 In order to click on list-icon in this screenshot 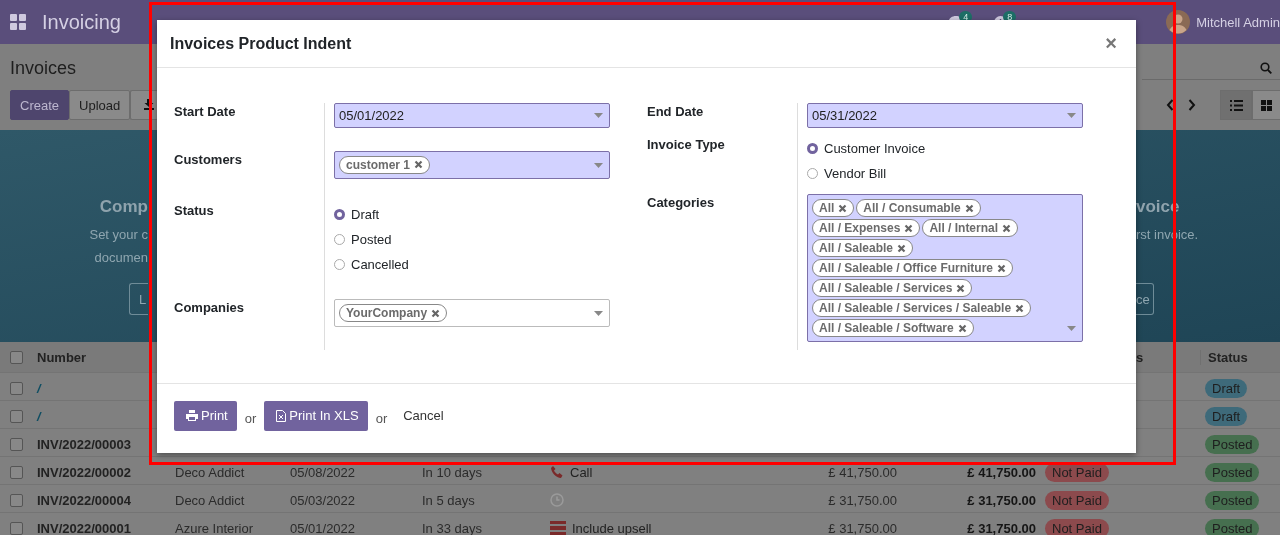, I will do `click(1236, 105)`.